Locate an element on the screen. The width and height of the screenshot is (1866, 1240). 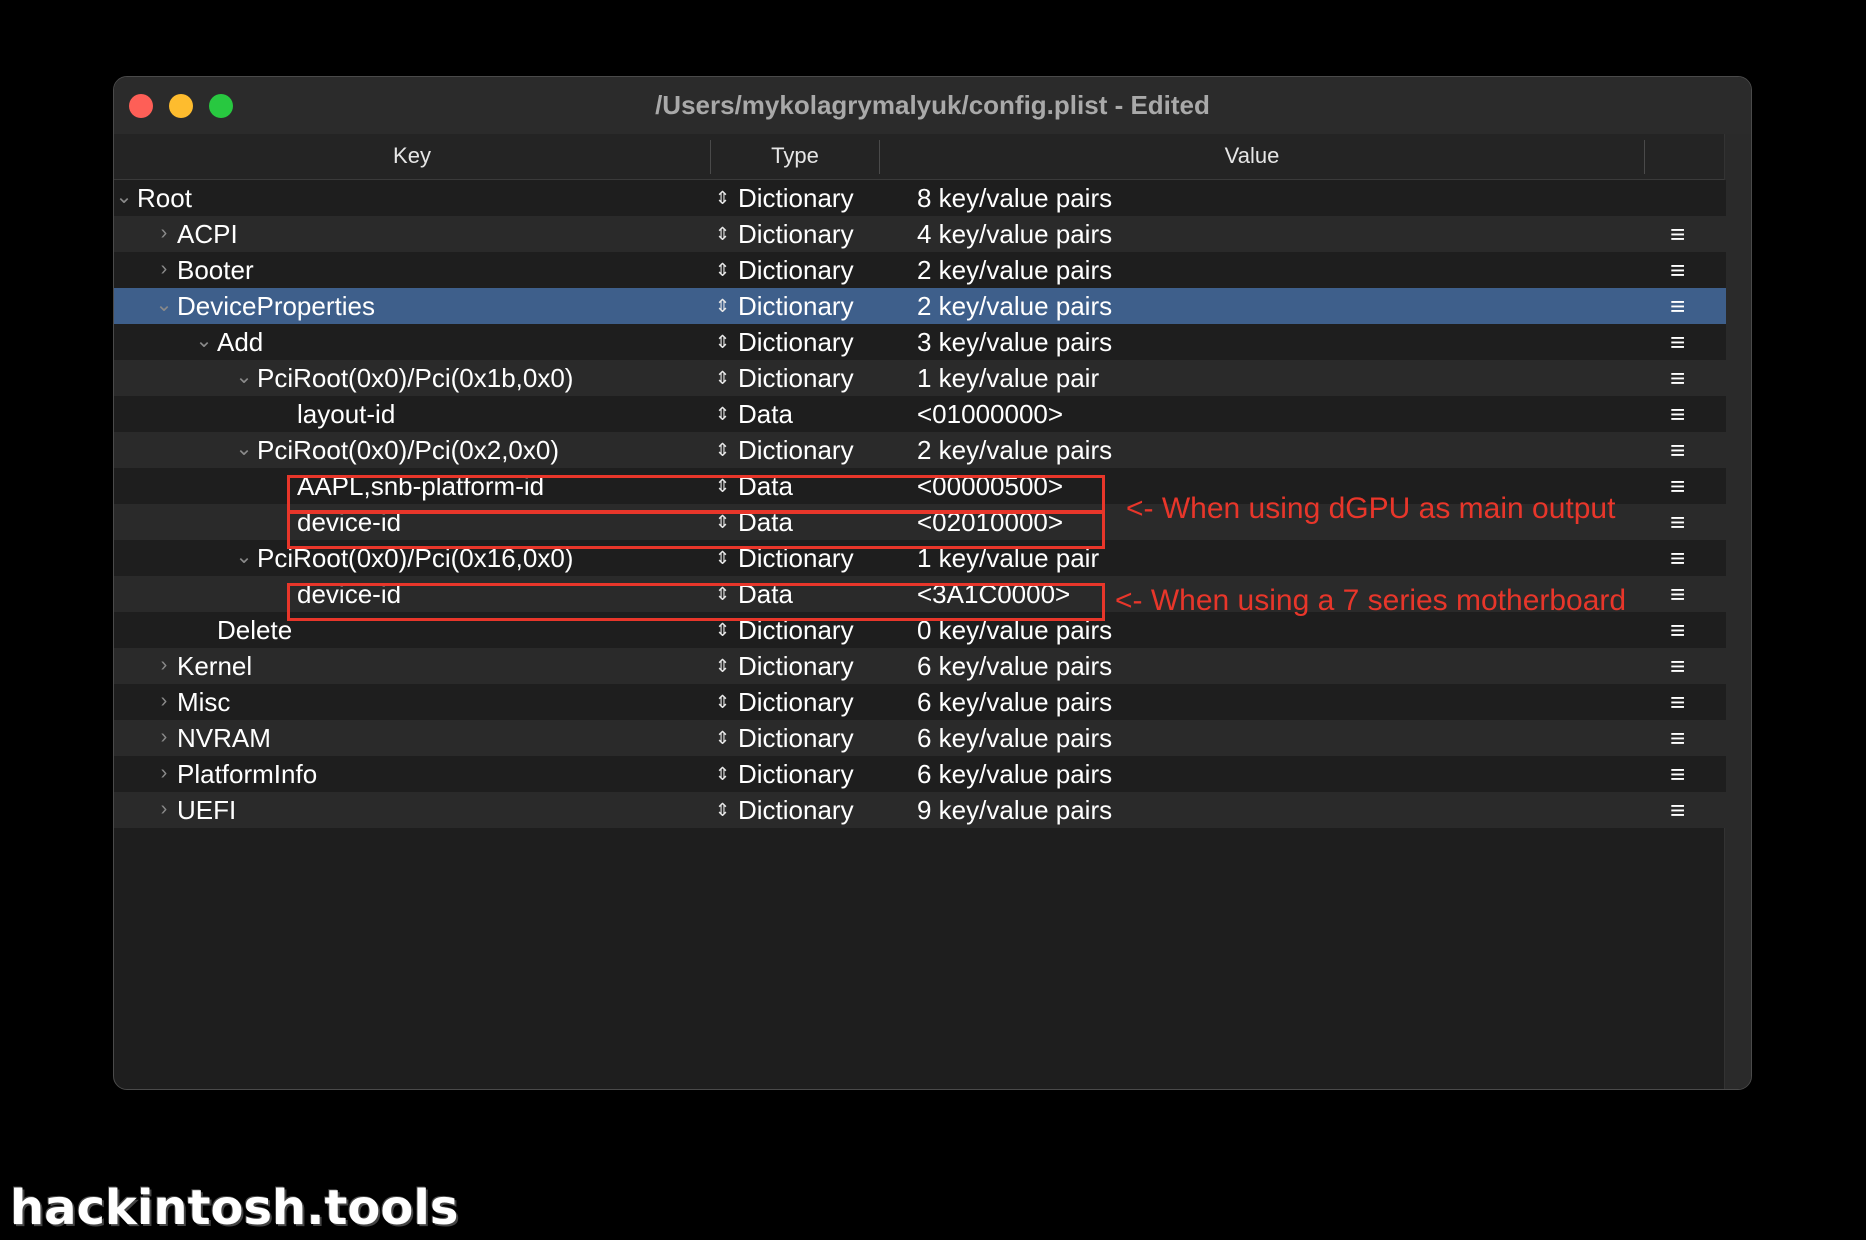
row-key: PciRoot(0x0)/Pci(0x1b,0x0) is located at coordinates (415, 378).